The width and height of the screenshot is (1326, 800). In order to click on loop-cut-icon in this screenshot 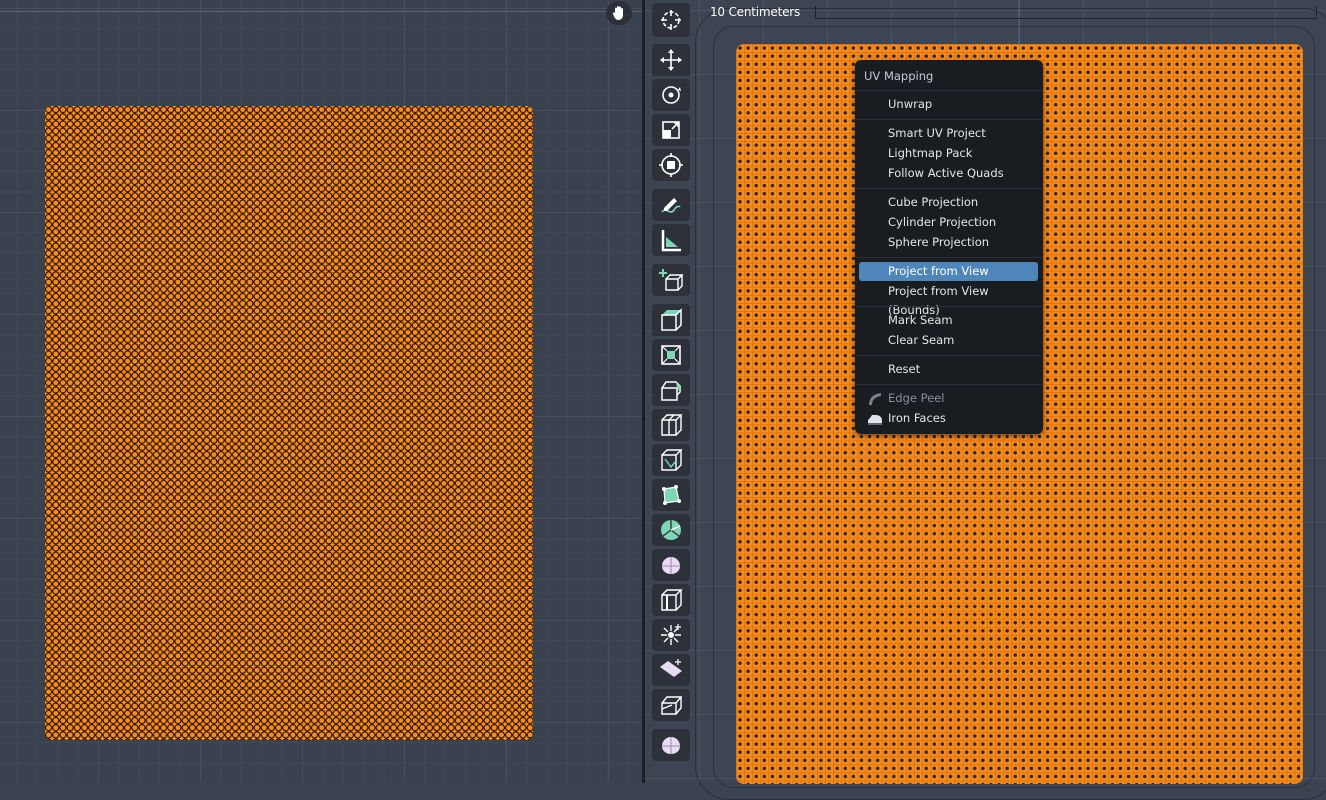, I will do `click(672, 425)`.